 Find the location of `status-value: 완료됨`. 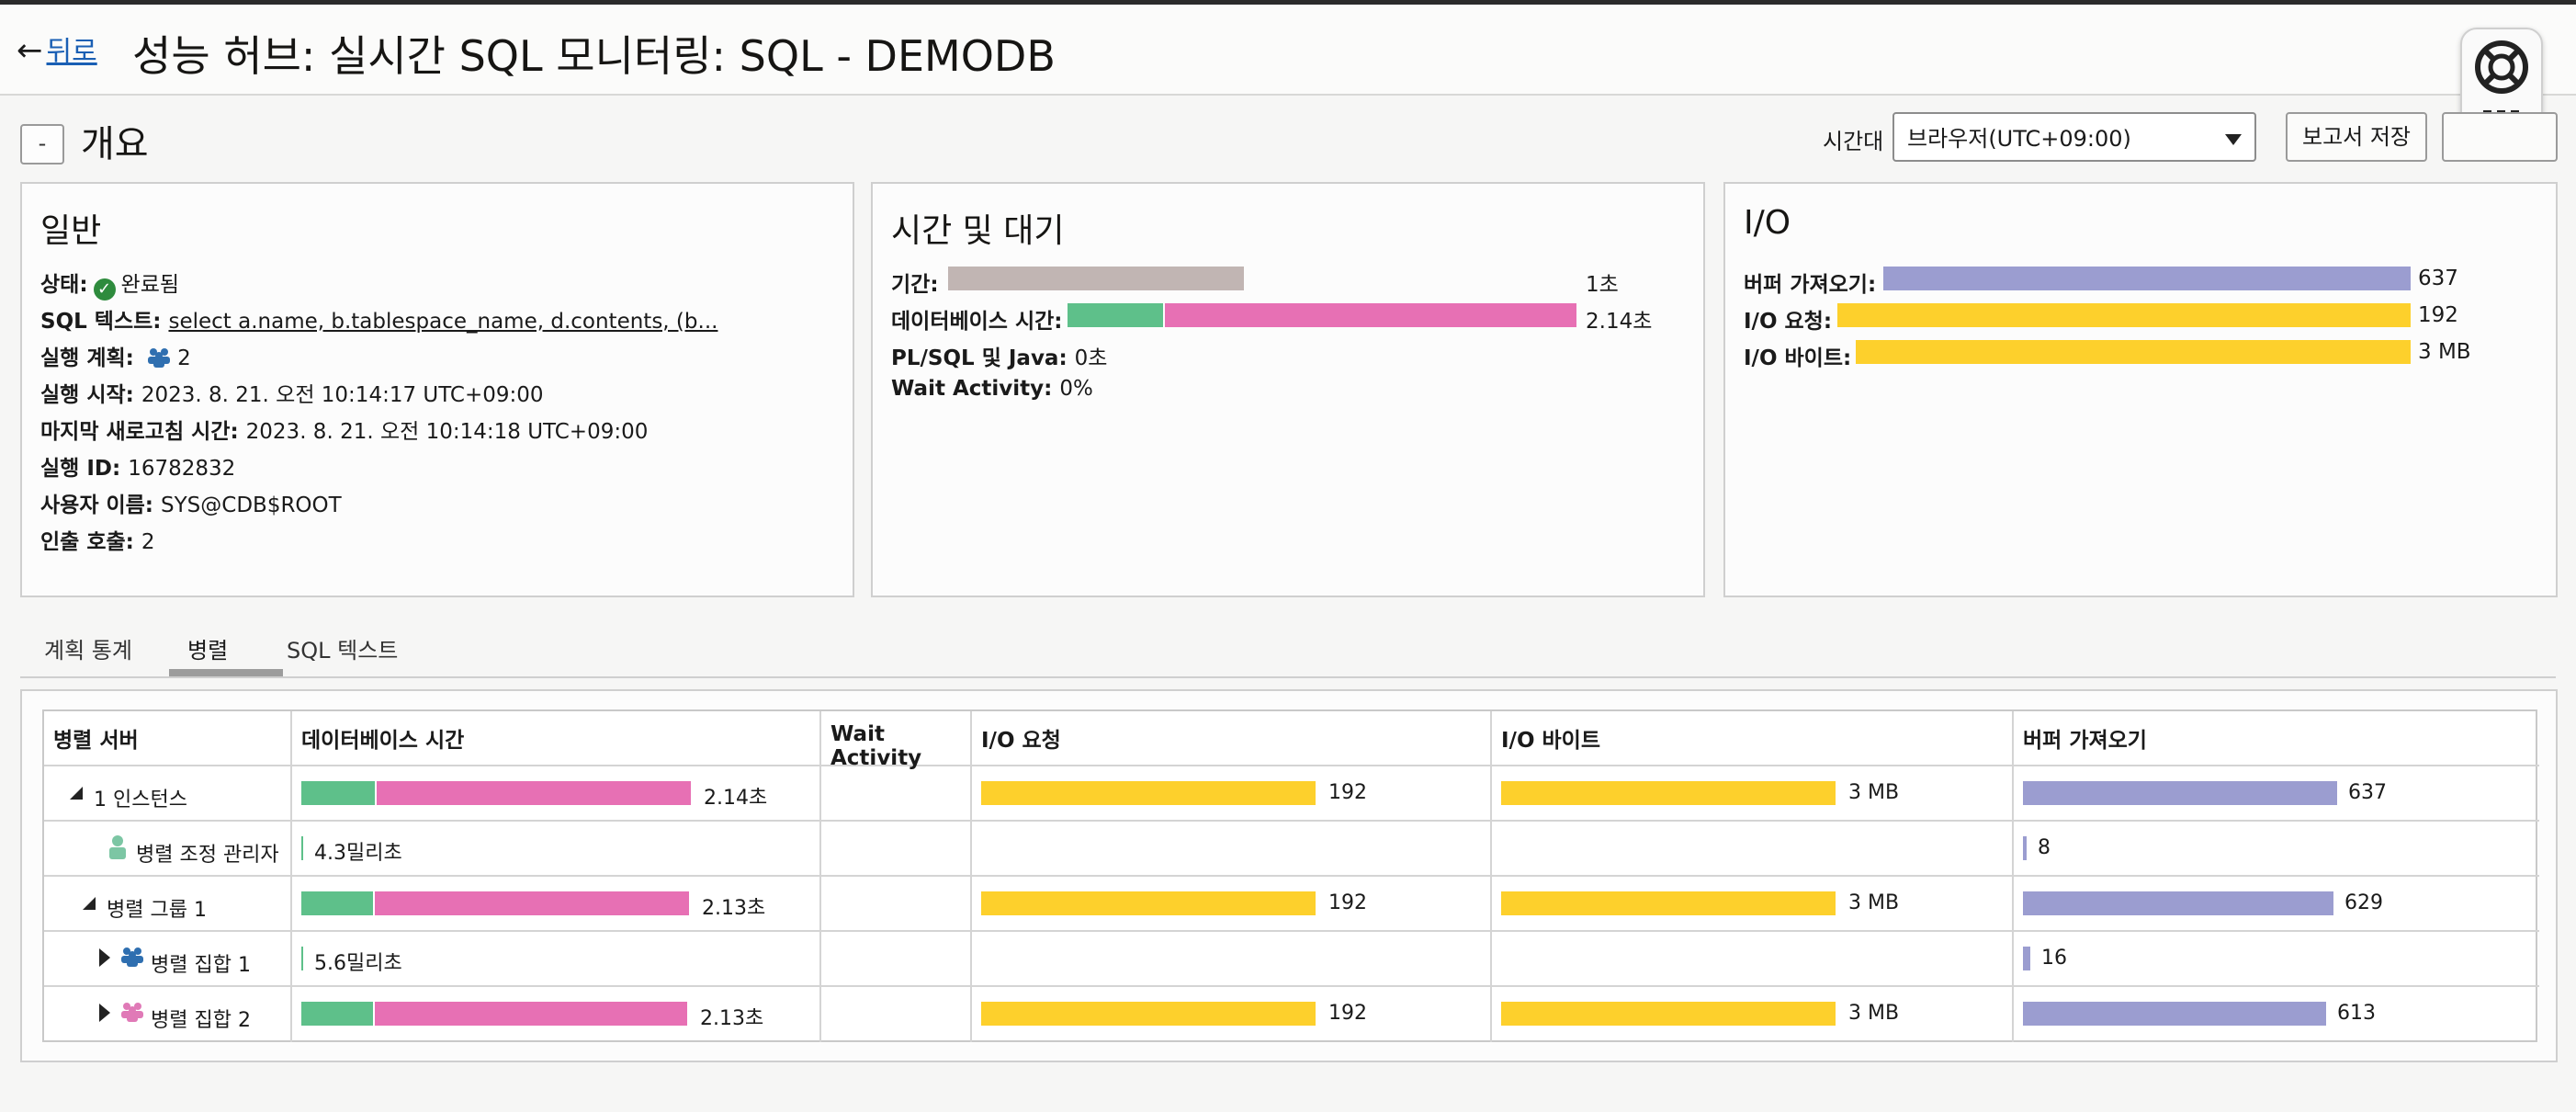

status-value: 완료됨 is located at coordinates (150, 285).